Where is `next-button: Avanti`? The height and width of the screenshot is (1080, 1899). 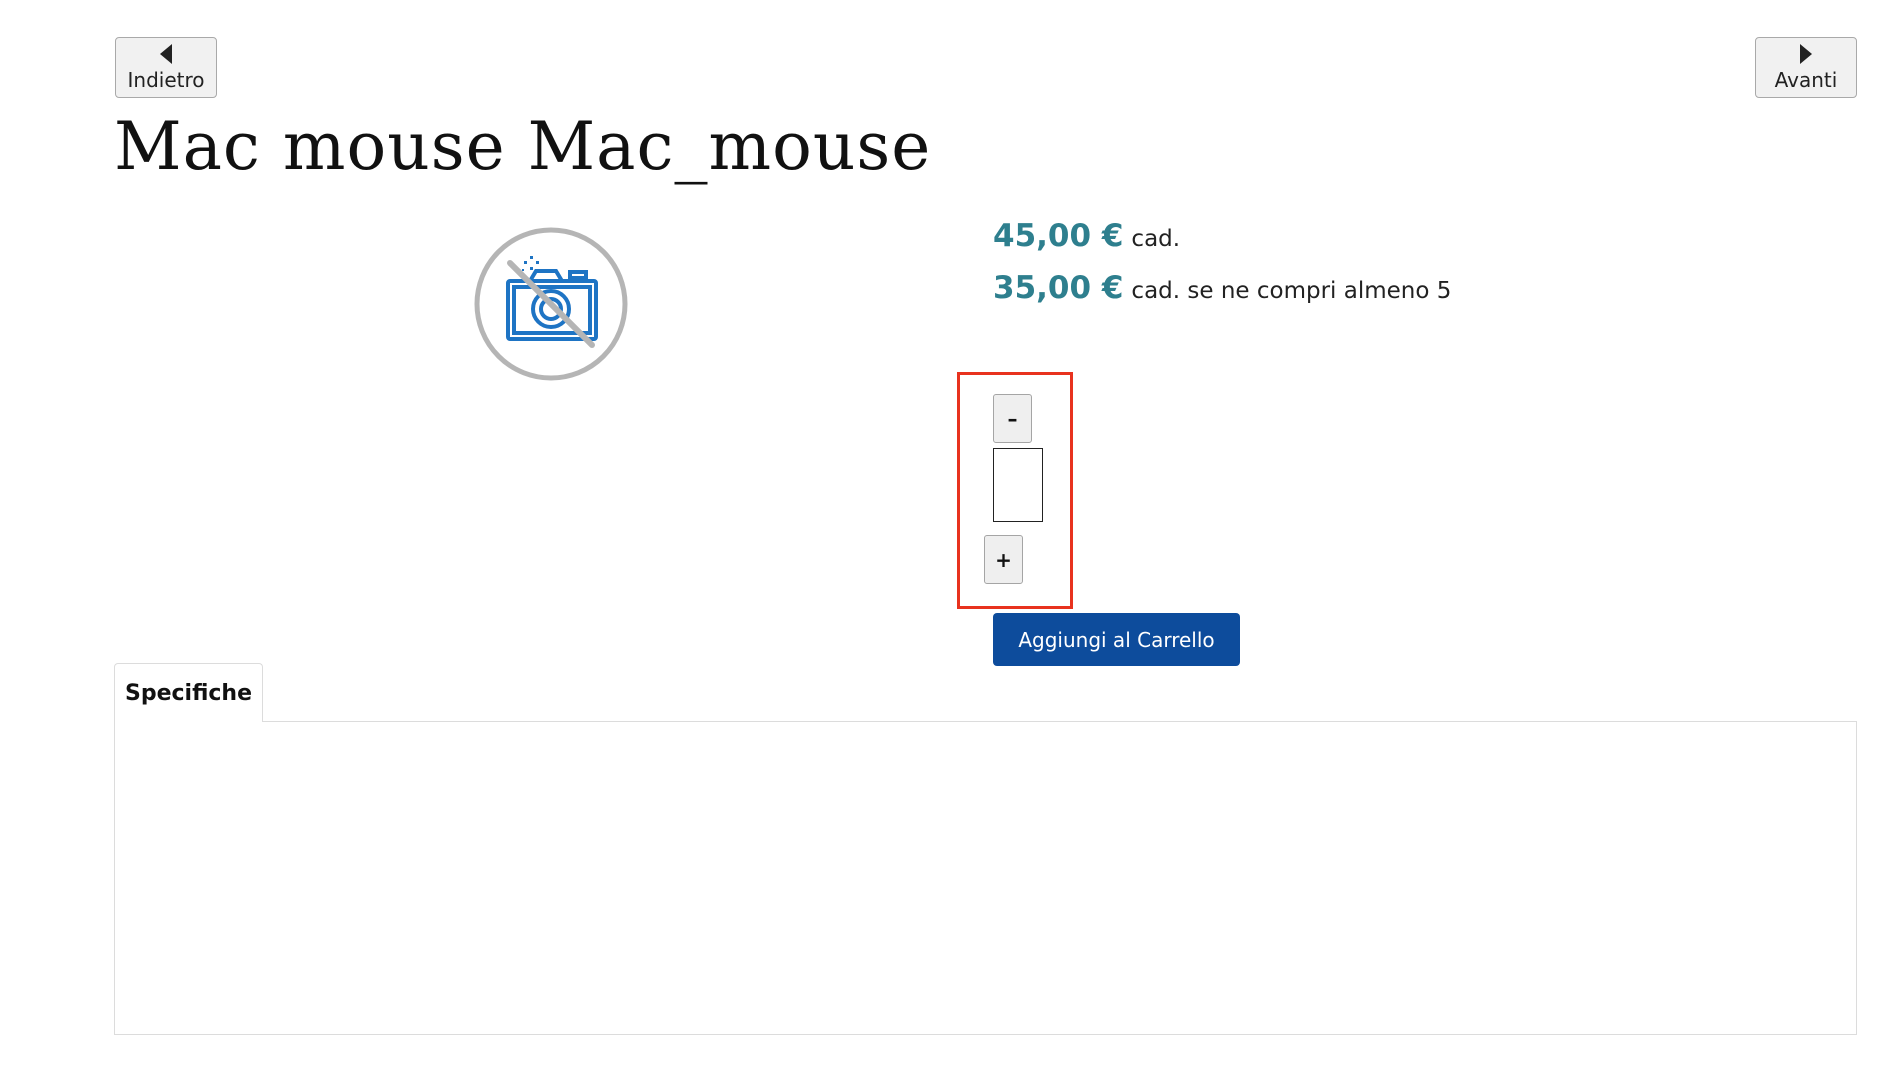 next-button: Avanti is located at coordinates (1806, 67).